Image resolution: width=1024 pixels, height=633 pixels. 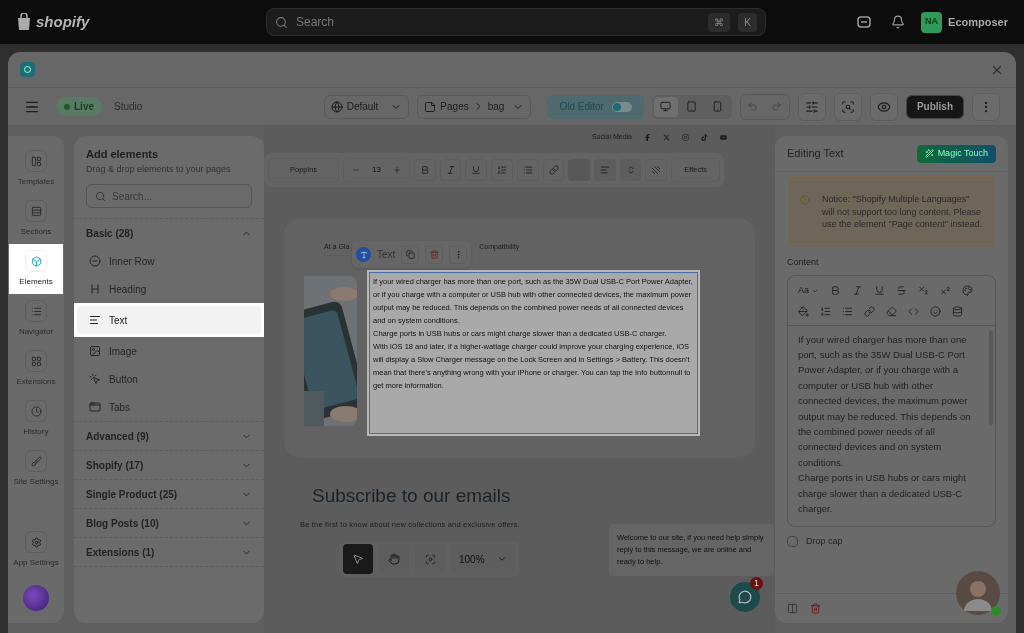 What do you see at coordinates (978, 22) in the screenshot?
I see `store-name: Ecomposer` at bounding box center [978, 22].